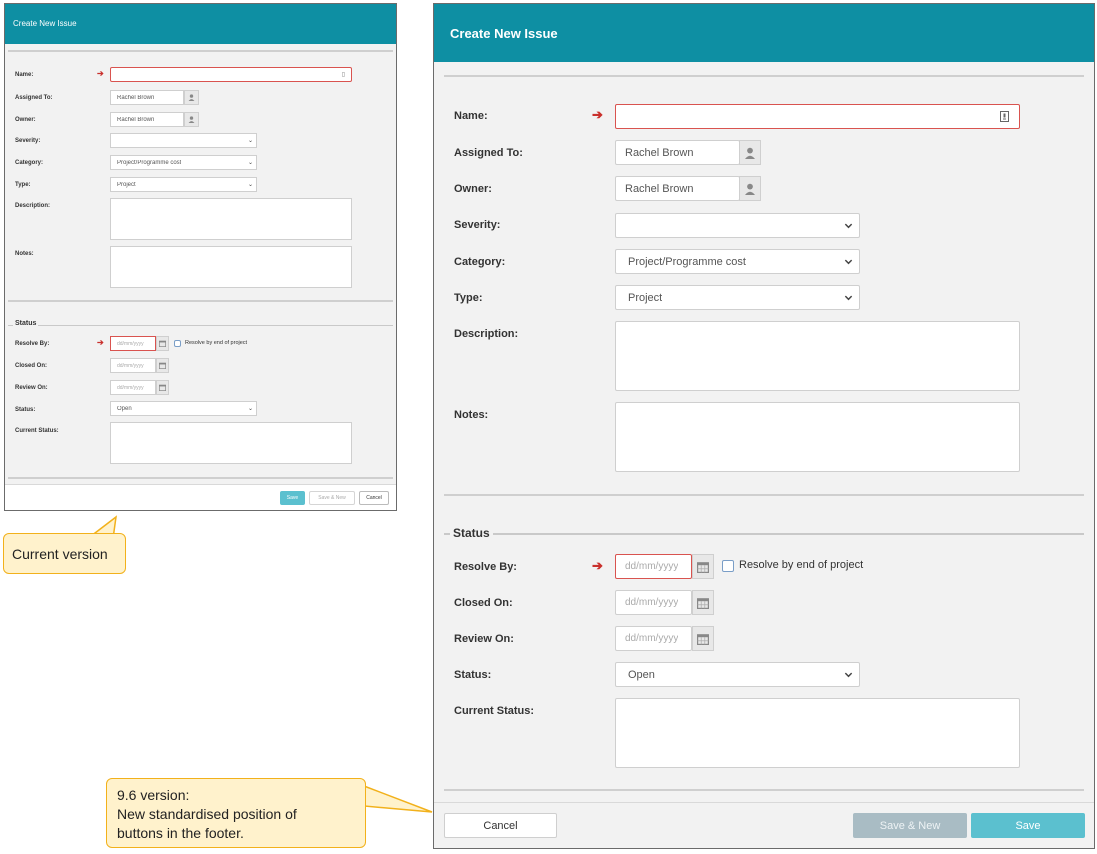  I want to click on status-select: Open ⌄, so click(183, 408).